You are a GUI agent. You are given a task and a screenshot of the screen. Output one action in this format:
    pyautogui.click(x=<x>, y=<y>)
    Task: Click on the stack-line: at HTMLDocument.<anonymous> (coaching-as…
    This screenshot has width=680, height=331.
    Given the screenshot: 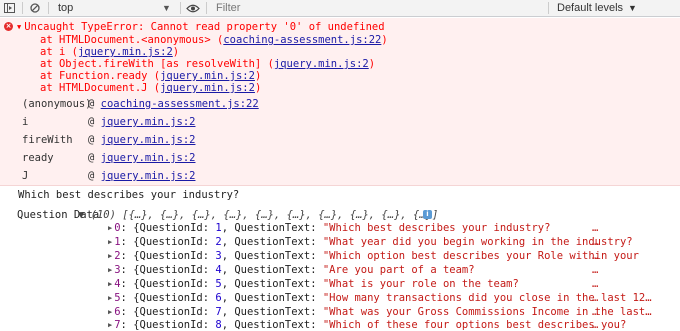 What is the action you would take?
    pyautogui.click(x=214, y=40)
    